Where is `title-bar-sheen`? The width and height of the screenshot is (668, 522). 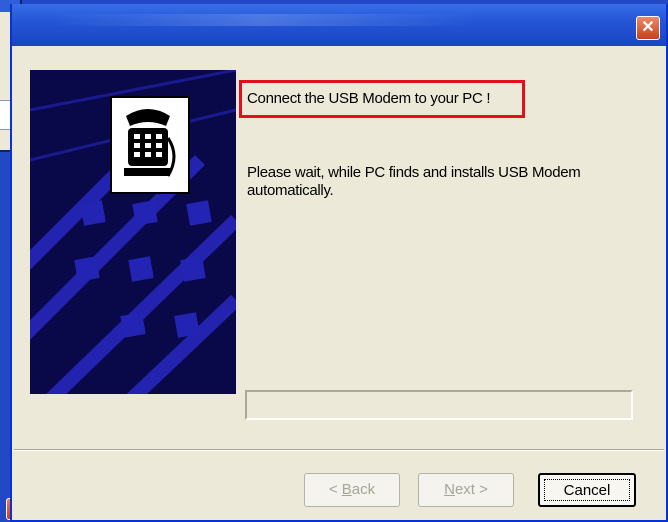 title-bar-sheen is located at coordinates (262, 20).